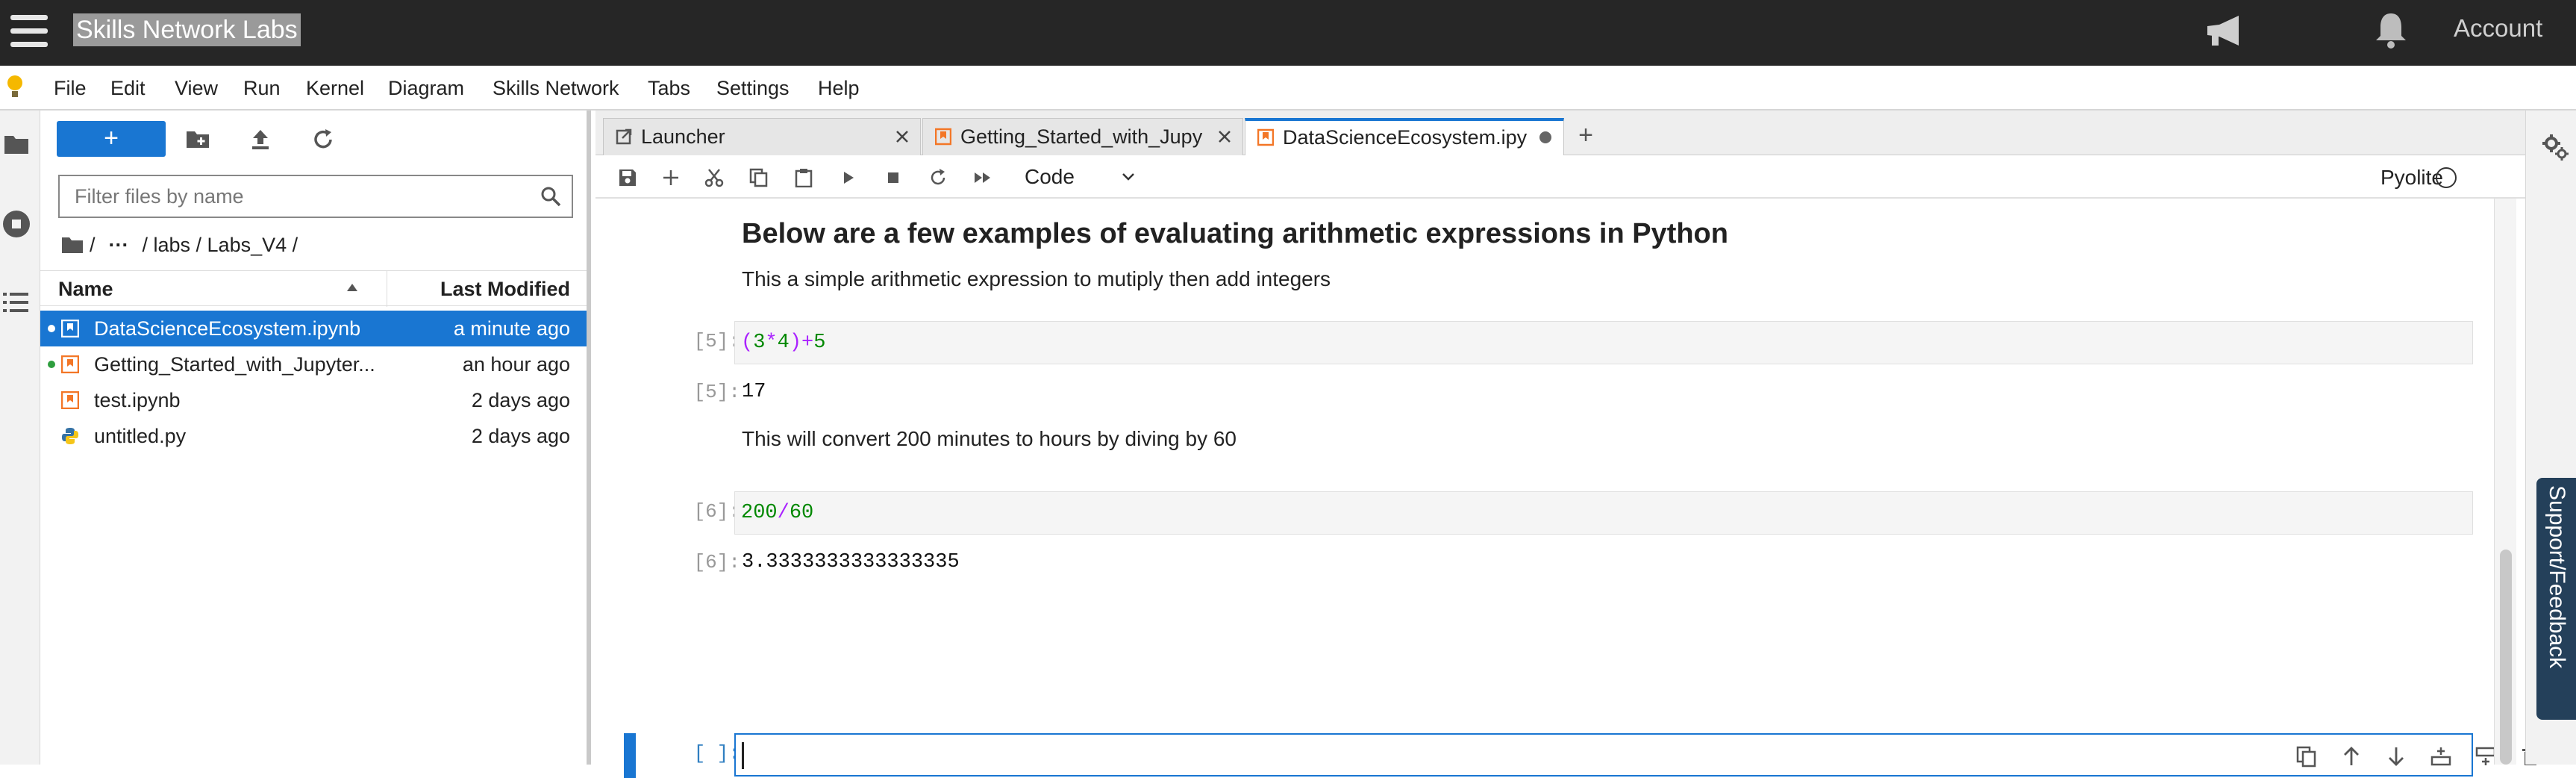 This screenshot has width=2576, height=778. Describe the element at coordinates (893, 177) in the screenshot. I see `stop-icon` at that location.